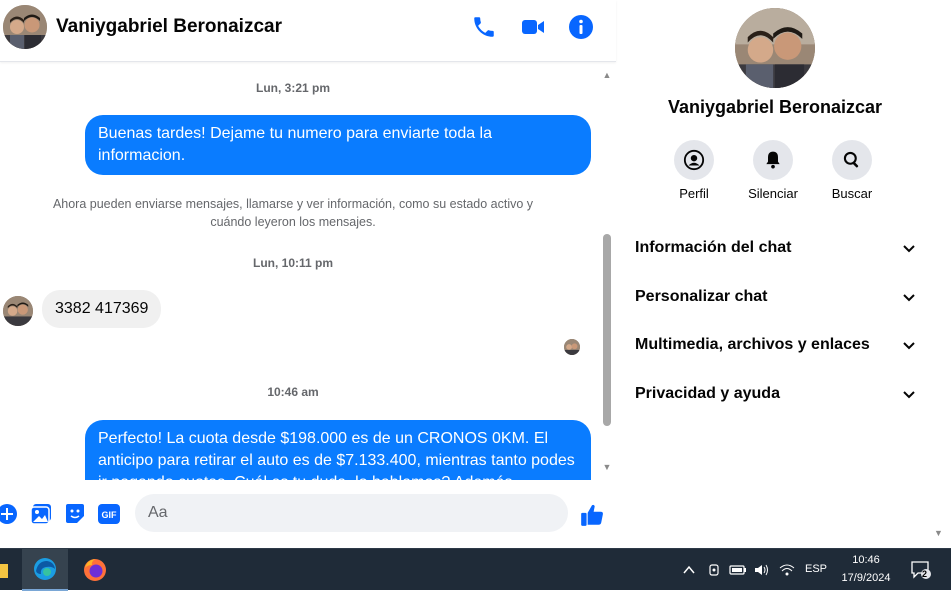 The image size is (951, 591). What do you see at coordinates (738, 570) in the screenshot?
I see `battery-icon` at bounding box center [738, 570].